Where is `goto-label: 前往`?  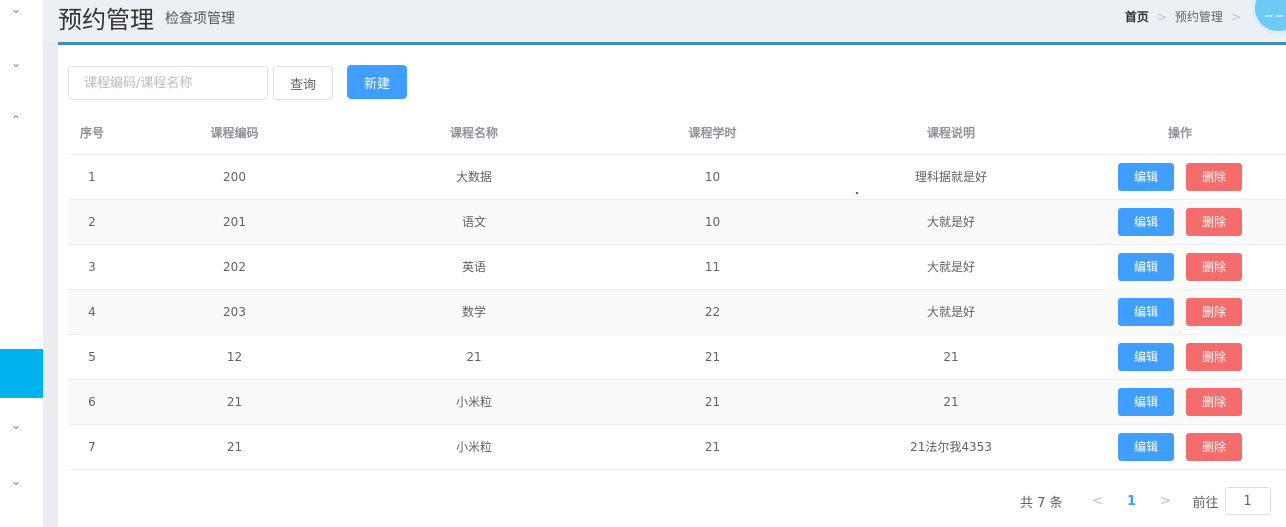
goto-label: 前往 is located at coordinates (1205, 503).